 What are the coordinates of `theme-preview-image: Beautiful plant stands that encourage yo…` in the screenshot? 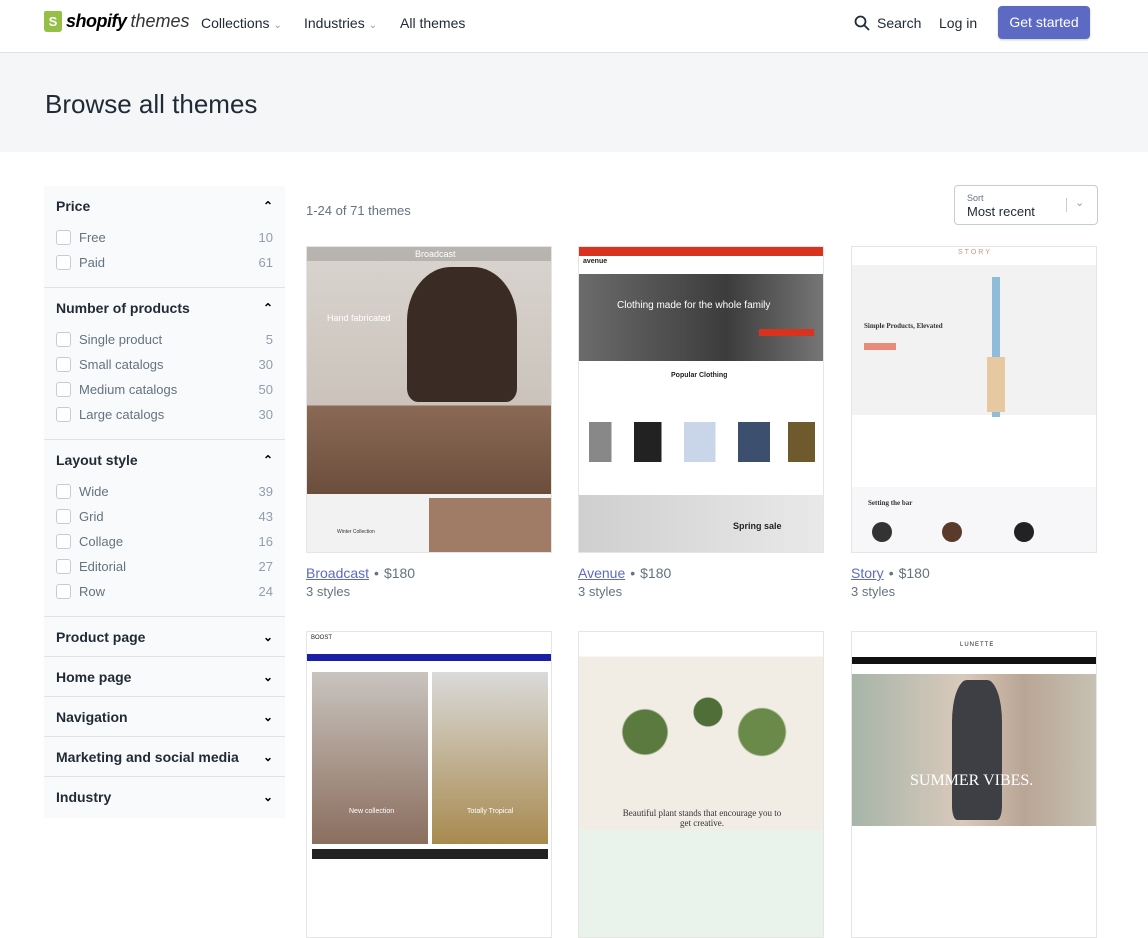 It's located at (701, 784).